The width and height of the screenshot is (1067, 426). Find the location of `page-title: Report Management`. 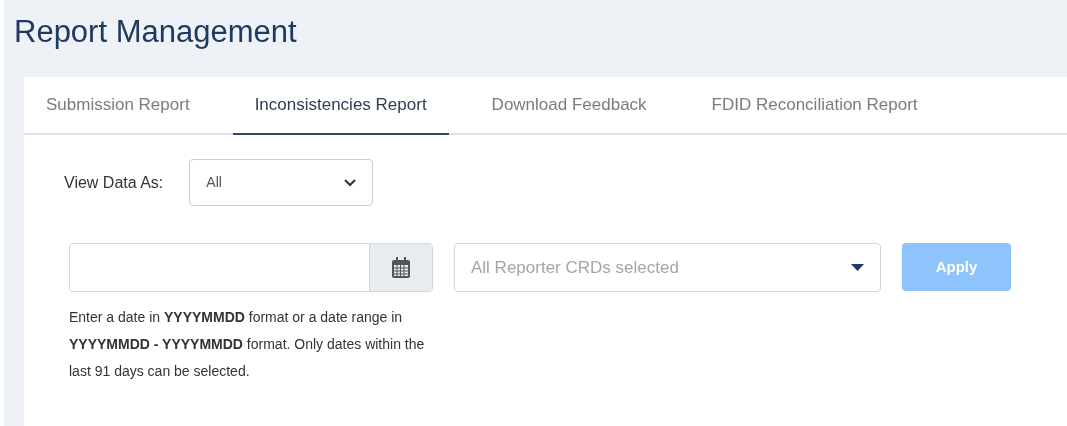

page-title: Report Management is located at coordinates (156, 32).